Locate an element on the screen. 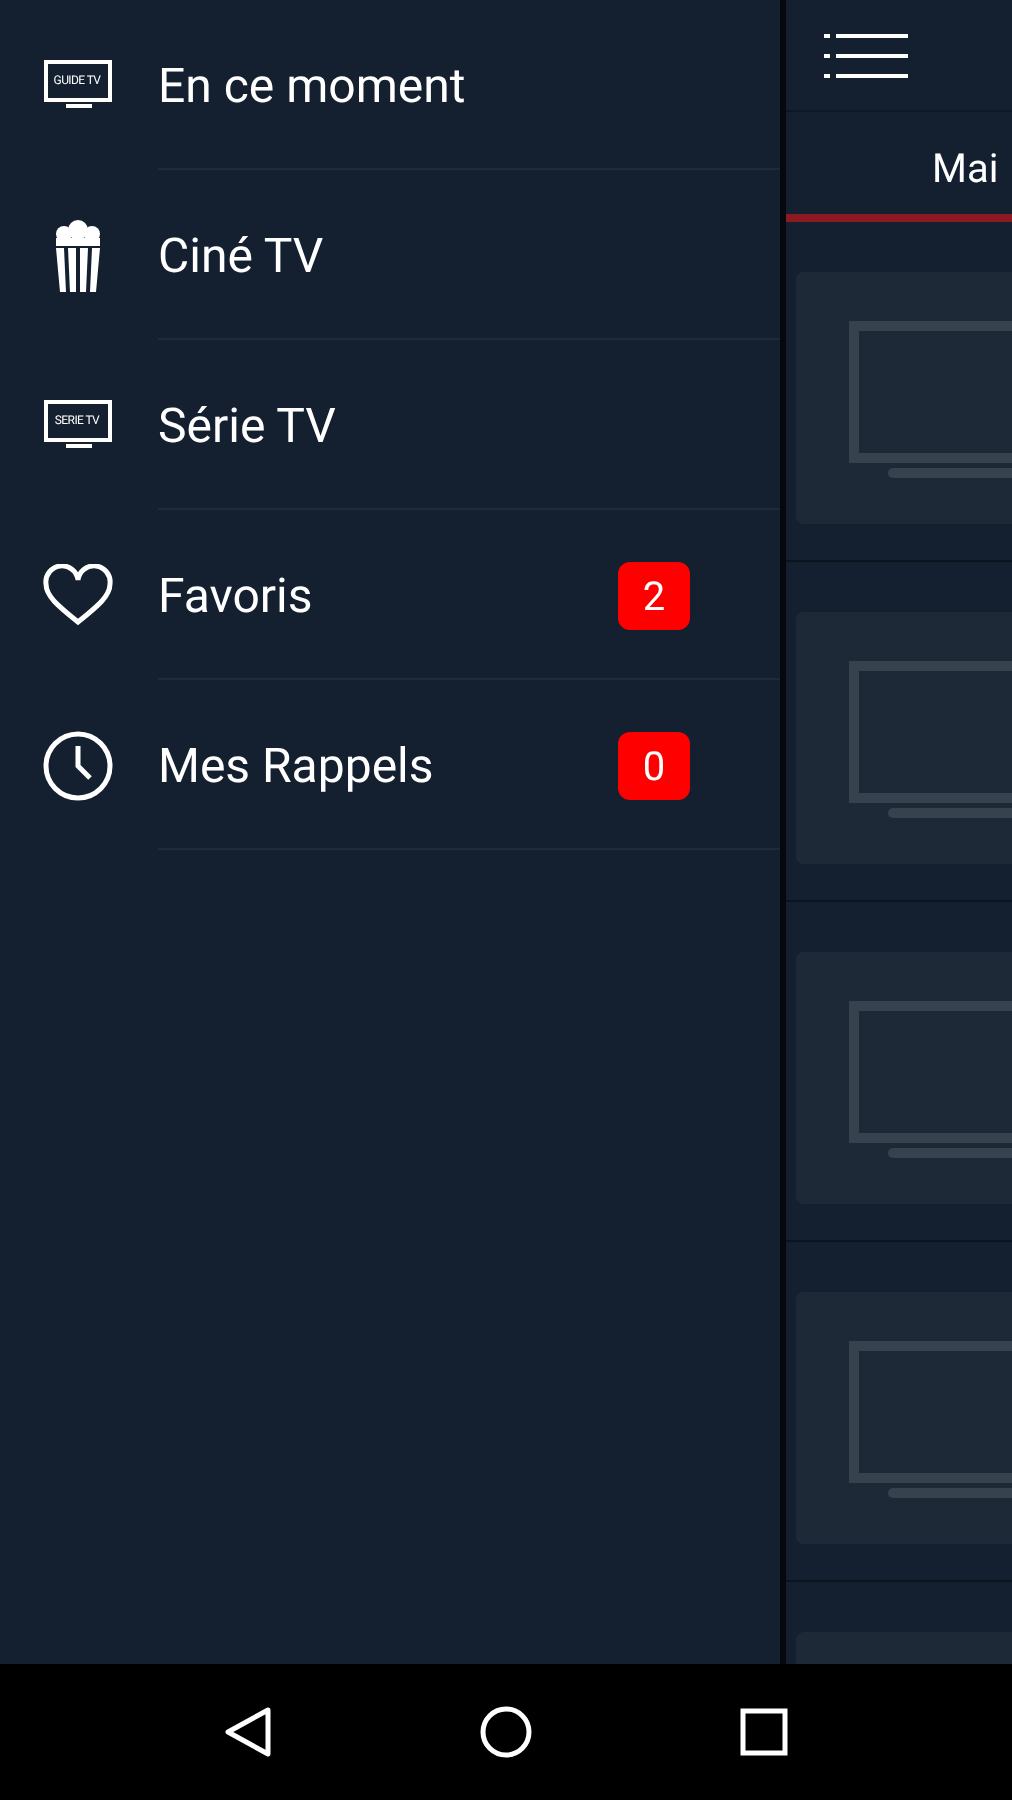 This screenshot has width=1012, height=1800. tab: Mai is located at coordinates (965, 167).